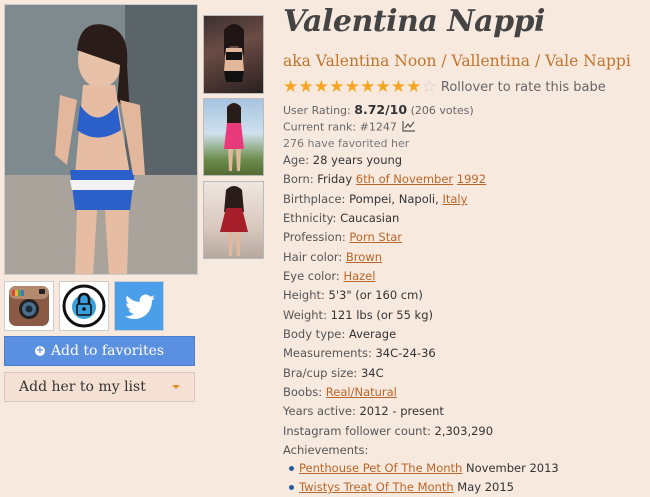 The image size is (650, 497). What do you see at coordinates (343, 160) in the screenshot?
I see `age-row: Age: 28 years young` at bounding box center [343, 160].